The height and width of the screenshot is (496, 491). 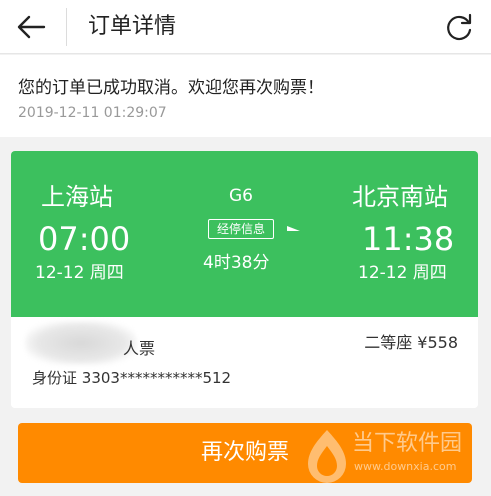 What do you see at coordinates (31, 27) in the screenshot?
I see `back-arrow-icon` at bounding box center [31, 27].